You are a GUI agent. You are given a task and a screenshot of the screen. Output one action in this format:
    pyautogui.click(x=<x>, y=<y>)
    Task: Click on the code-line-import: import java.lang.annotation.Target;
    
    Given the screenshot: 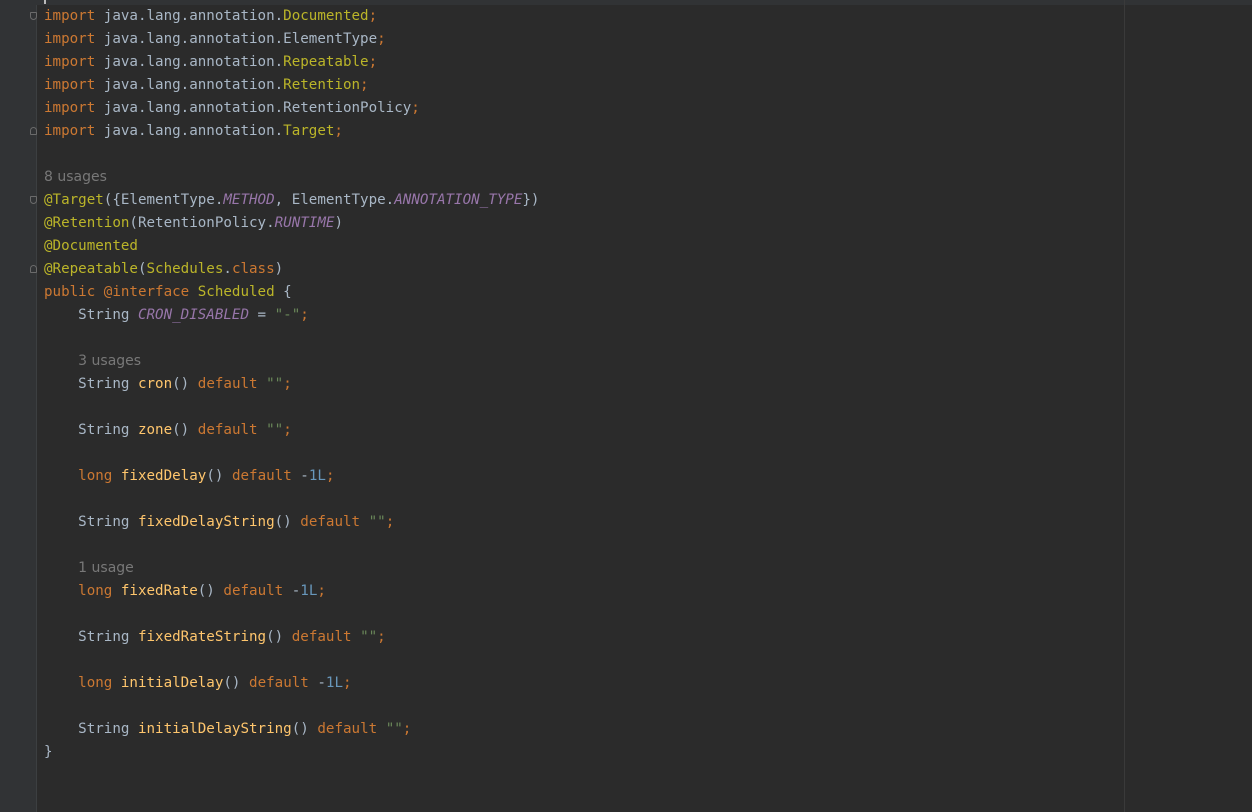 What is the action you would take?
    pyautogui.click(x=577, y=131)
    